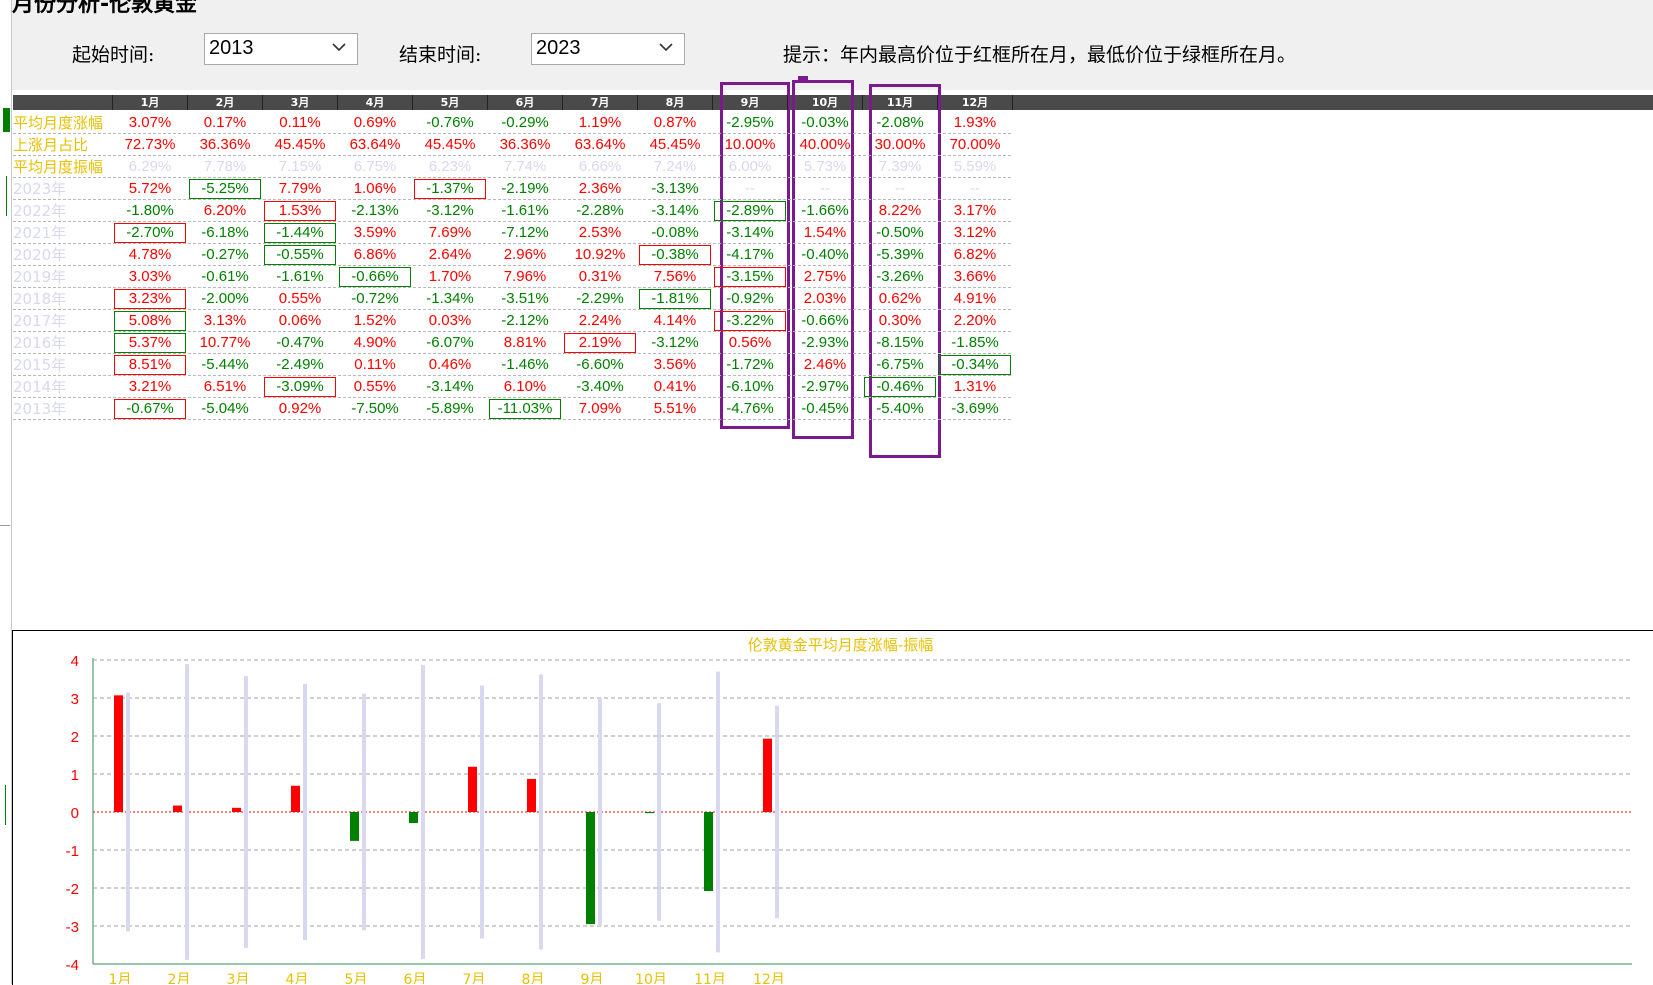 The image size is (1653, 985). What do you see at coordinates (375, 188) in the screenshot?
I see `table-cell: 1.06%` at bounding box center [375, 188].